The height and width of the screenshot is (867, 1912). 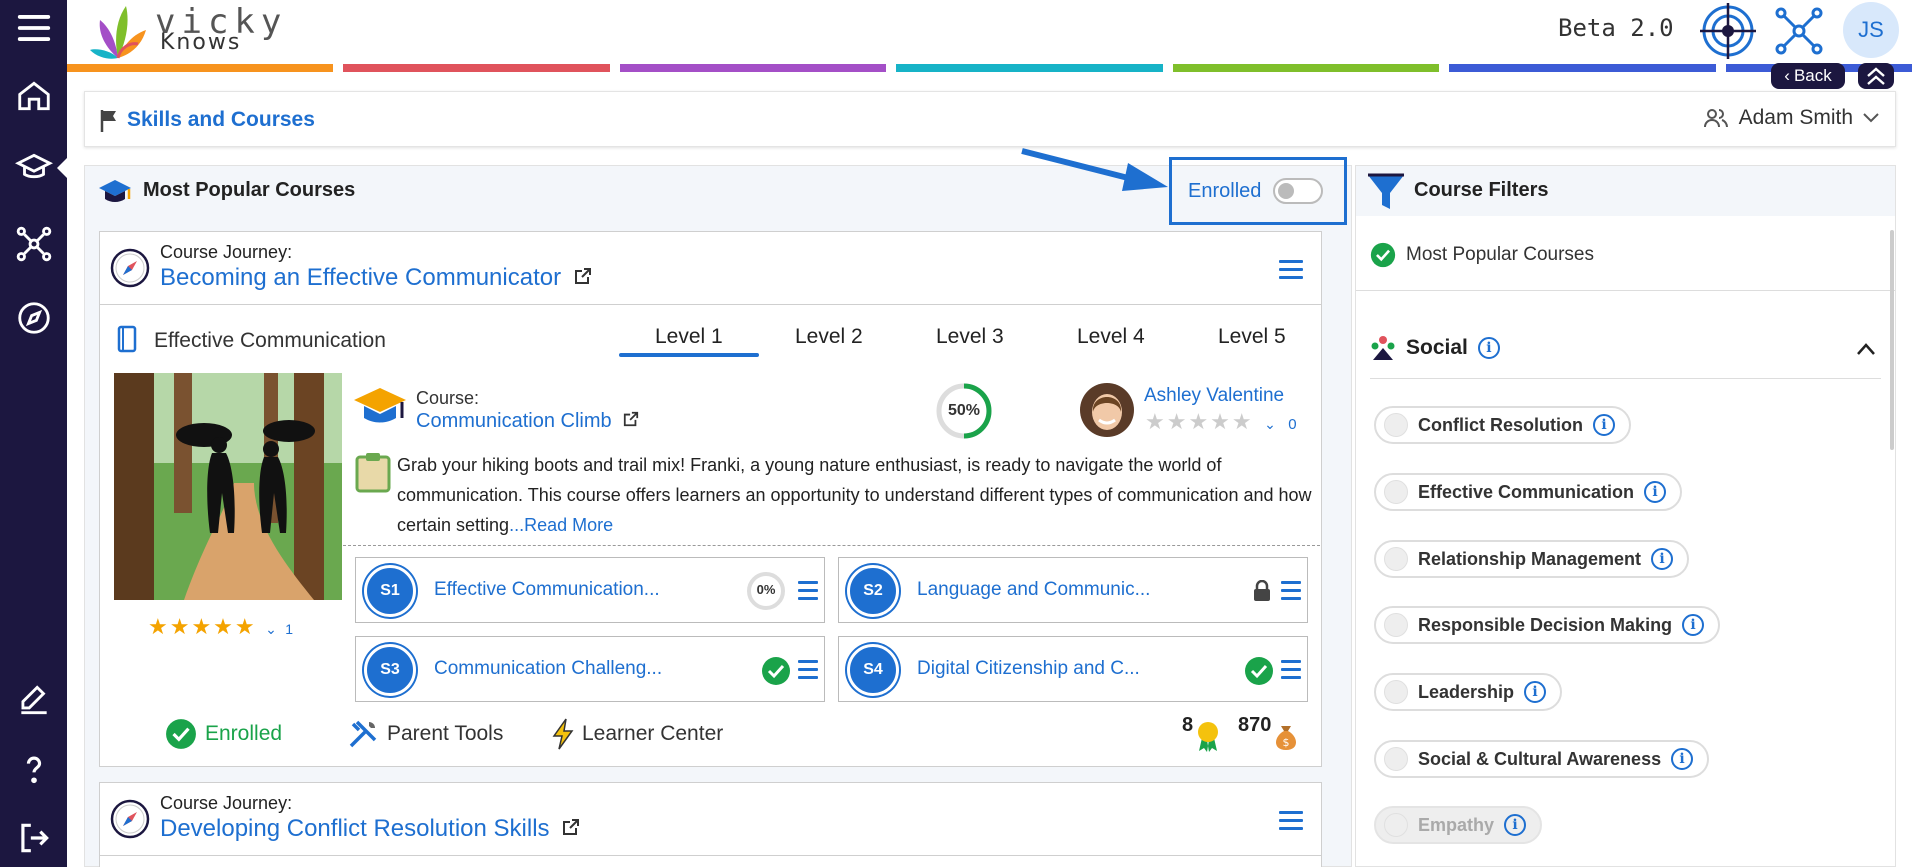 What do you see at coordinates (1221, 422) in the screenshot?
I see `author-rating: ★★★★★ ⌄ 0` at bounding box center [1221, 422].